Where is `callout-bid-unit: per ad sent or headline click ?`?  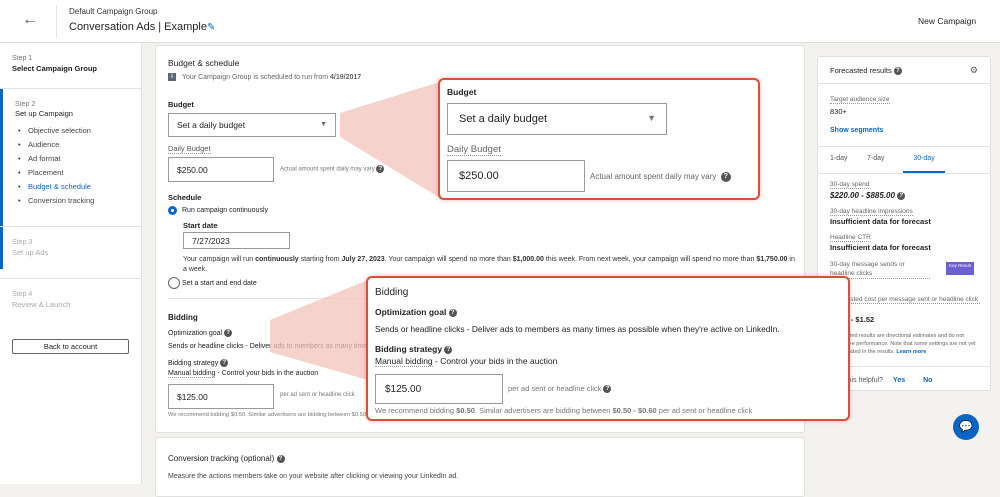 callout-bid-unit: per ad sent or headline click ? is located at coordinates (560, 389).